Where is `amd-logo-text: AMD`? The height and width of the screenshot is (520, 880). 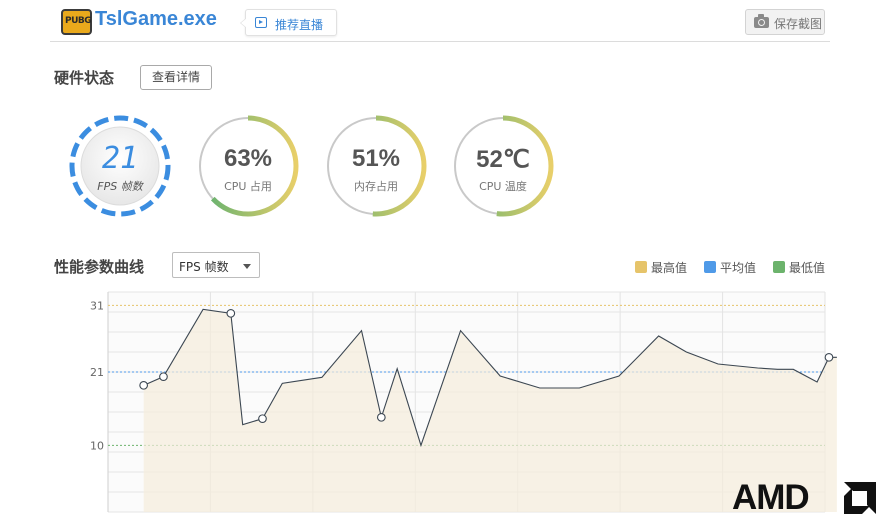 amd-logo-text: AMD is located at coordinates (771, 497).